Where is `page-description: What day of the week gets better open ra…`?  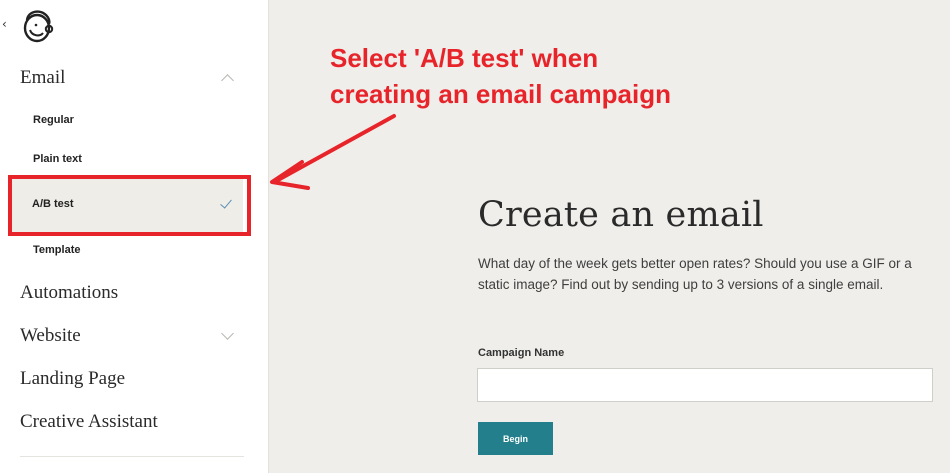 page-description: What day of the week gets better open ra… is located at coordinates (695, 274).